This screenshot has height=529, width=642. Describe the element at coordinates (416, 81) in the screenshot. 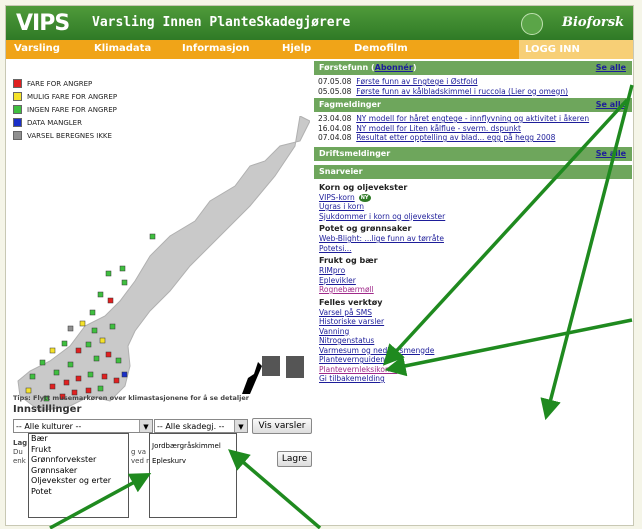

I see `news-link: Første funn av Engtege i Østfold` at that location.